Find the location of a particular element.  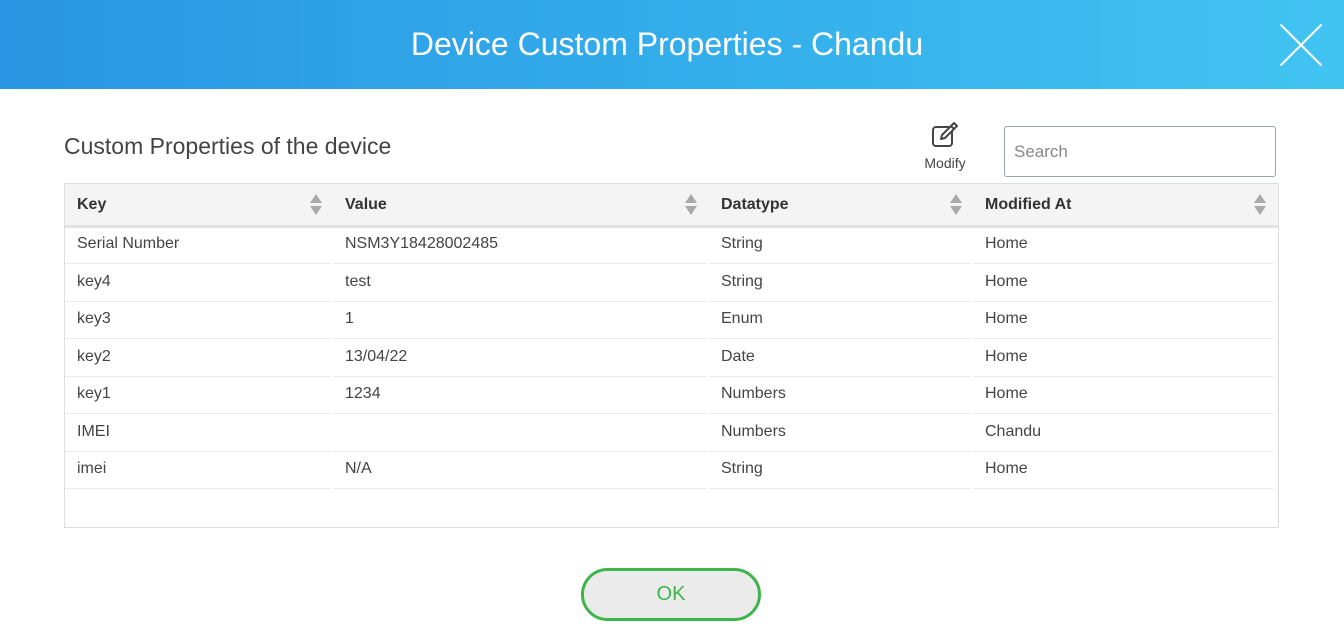

cell-datatype: Date is located at coordinates (839, 359).